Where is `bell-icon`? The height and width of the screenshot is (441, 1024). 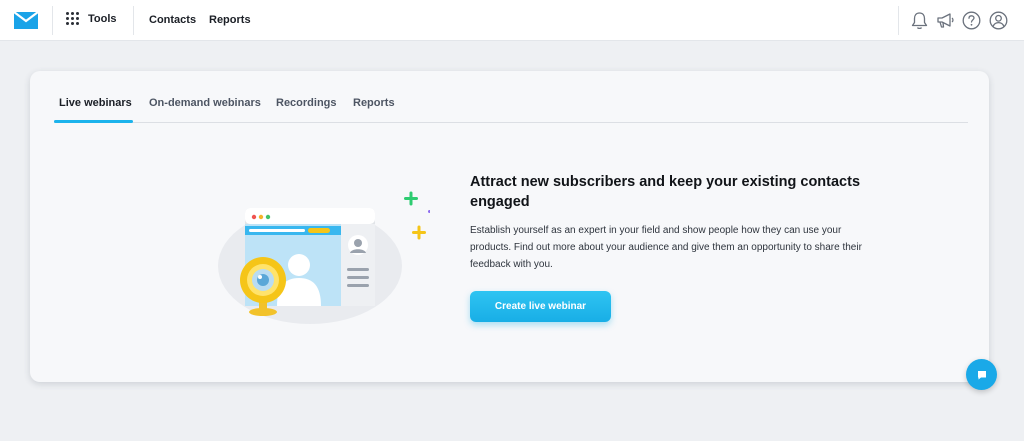
bell-icon is located at coordinates (919, 20).